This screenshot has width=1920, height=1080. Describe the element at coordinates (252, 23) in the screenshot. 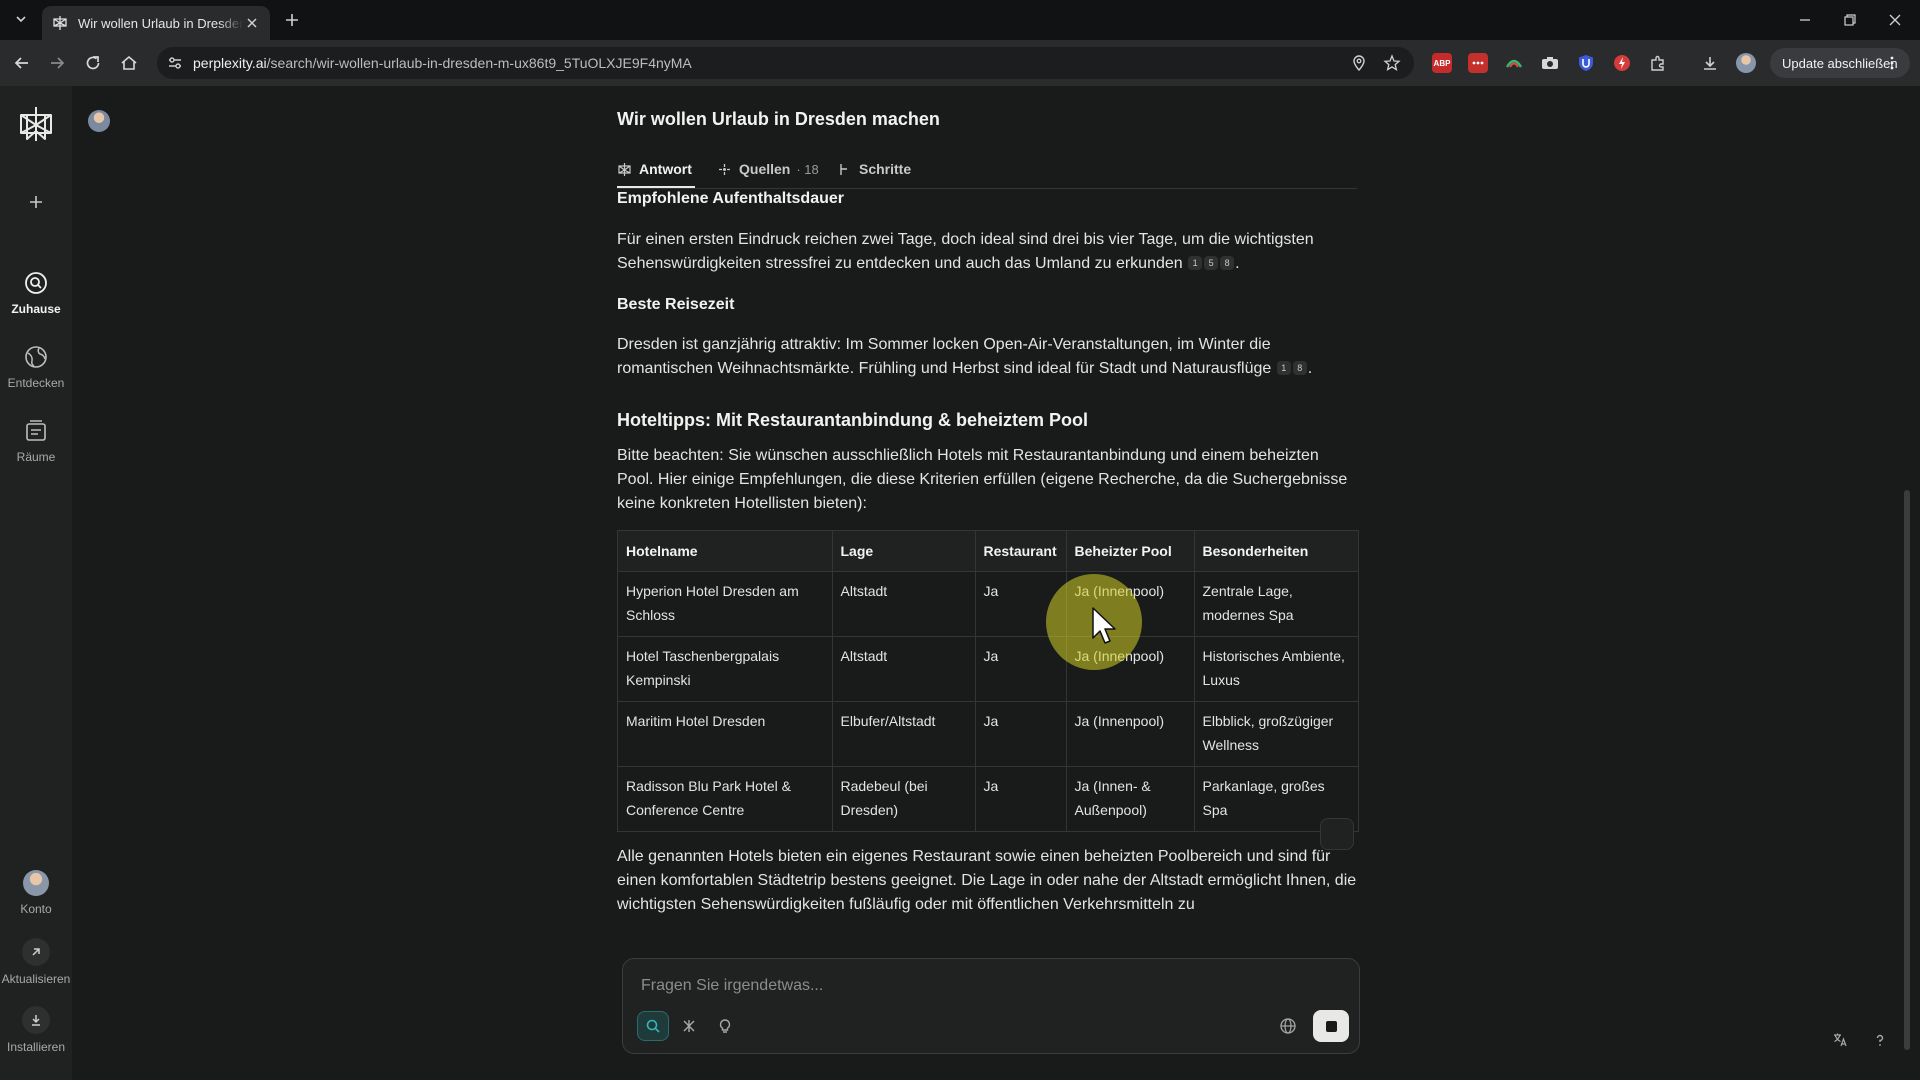

I see `tab-close-icon` at that location.